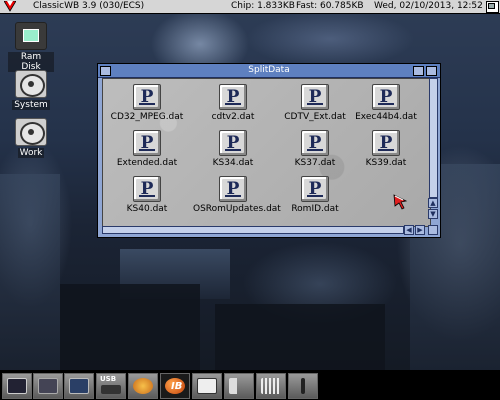 The image size is (500, 400). Describe the element at coordinates (386, 163) in the screenshot. I see `file-label: KS39.dat` at that location.